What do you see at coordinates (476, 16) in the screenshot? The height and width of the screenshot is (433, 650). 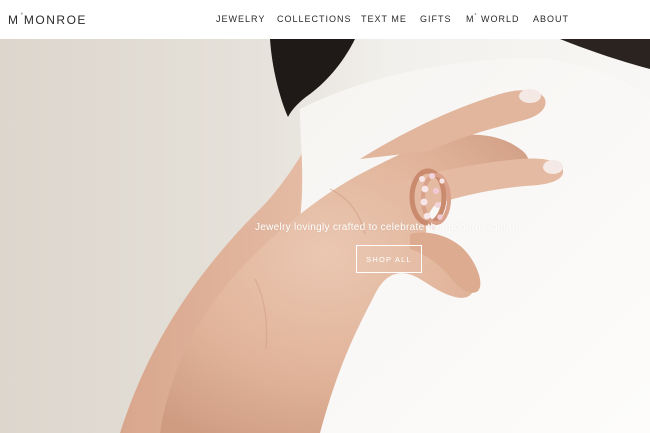 I see `nav-m-world-mark: °` at bounding box center [476, 16].